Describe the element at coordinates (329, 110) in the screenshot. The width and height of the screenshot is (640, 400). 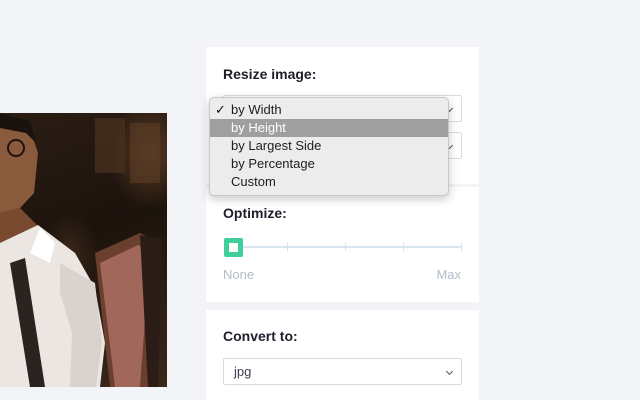
I see `dropdown-option-by-width: ✓ by Width` at that location.